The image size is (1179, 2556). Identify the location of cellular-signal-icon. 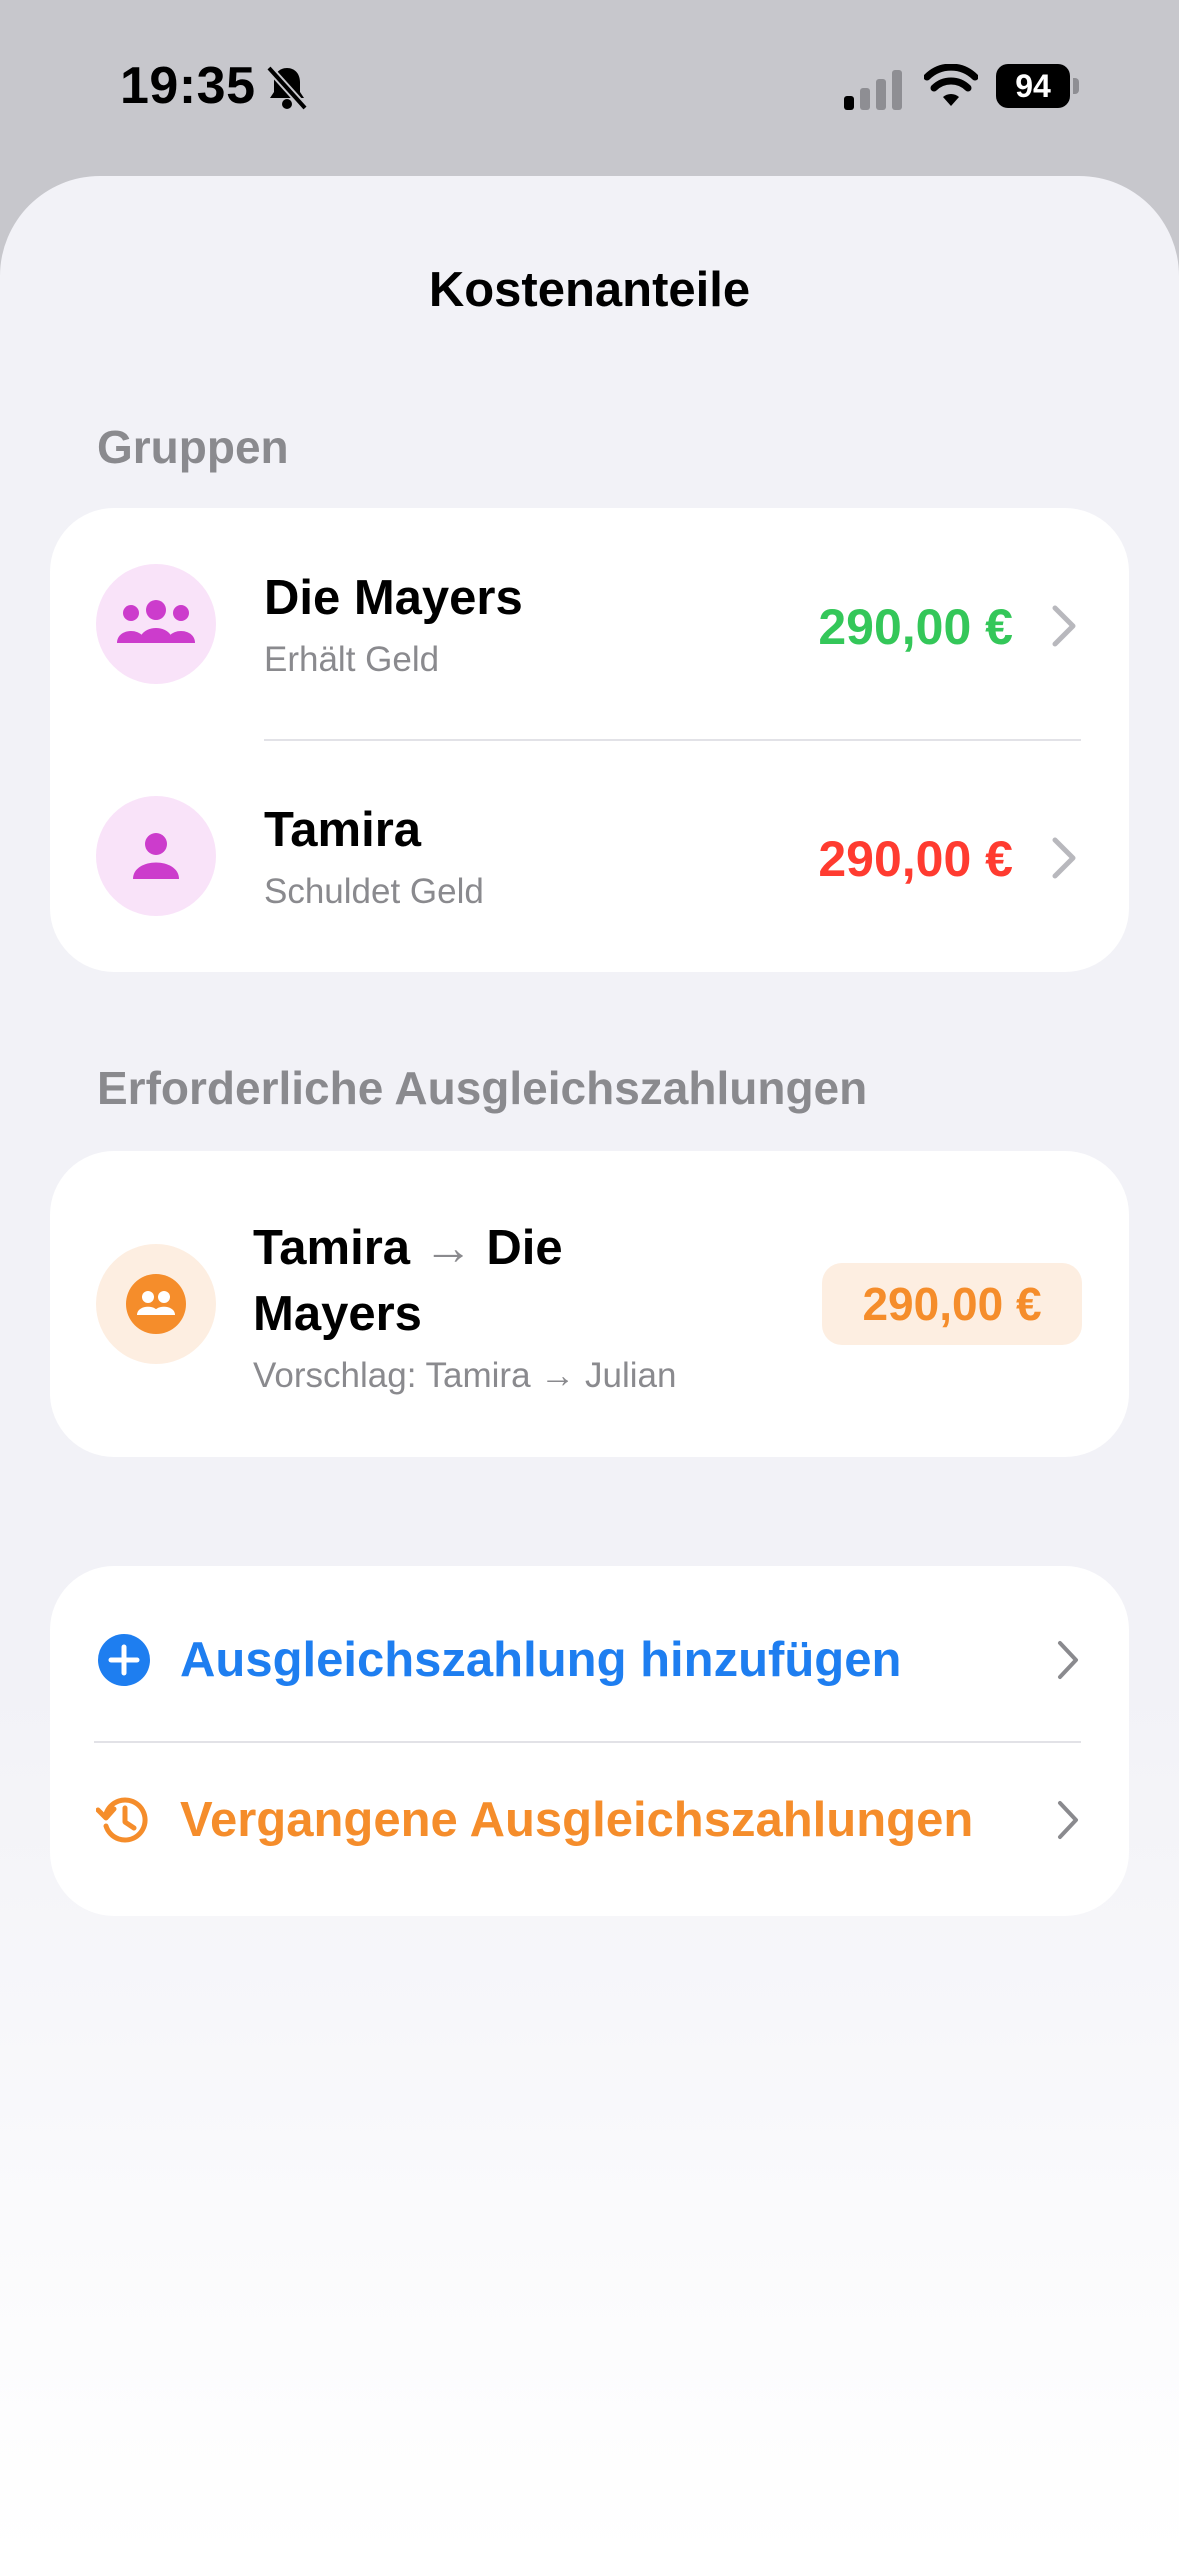
(873, 90).